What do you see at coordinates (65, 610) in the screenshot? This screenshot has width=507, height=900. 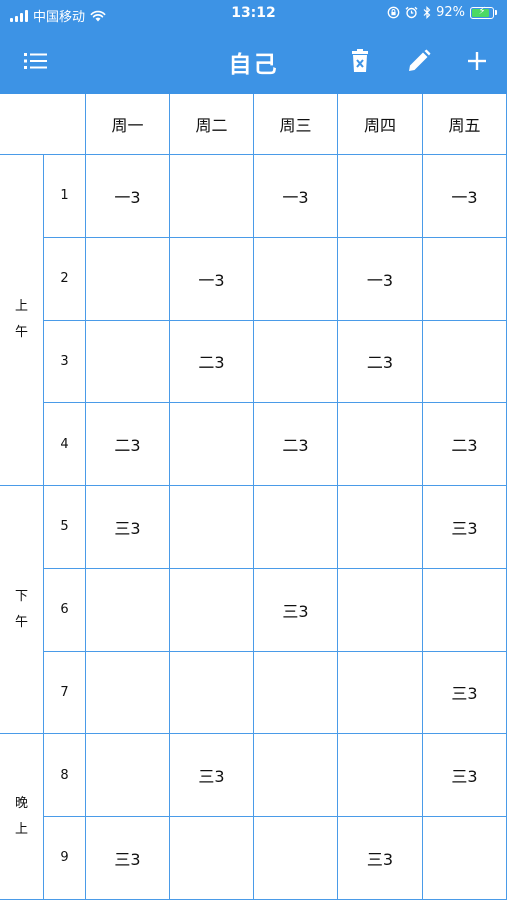 I see `period-number: 6` at bounding box center [65, 610].